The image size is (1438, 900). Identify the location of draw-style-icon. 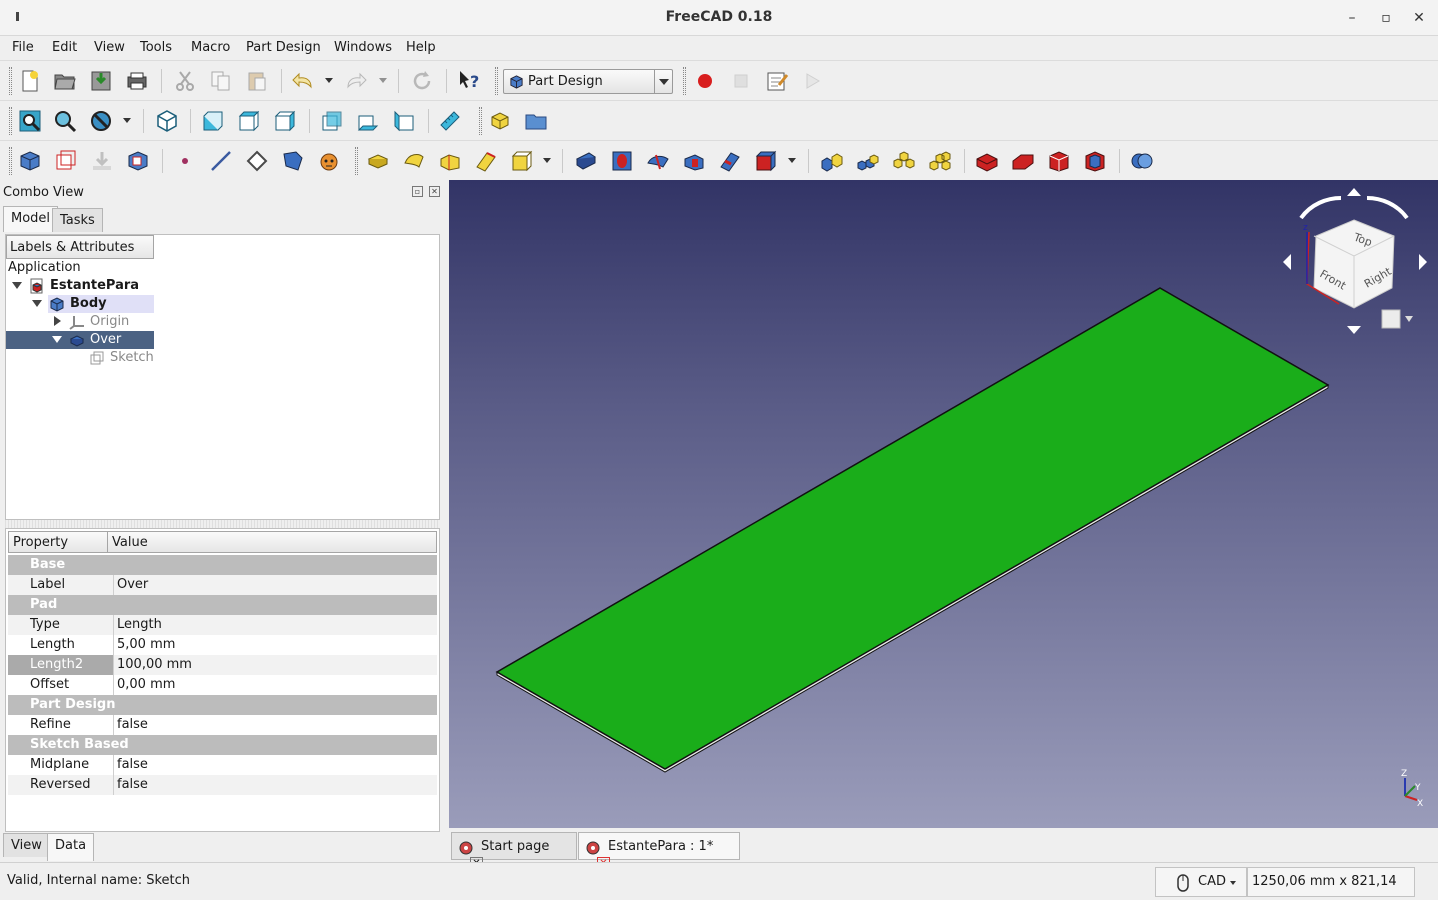
(101, 121).